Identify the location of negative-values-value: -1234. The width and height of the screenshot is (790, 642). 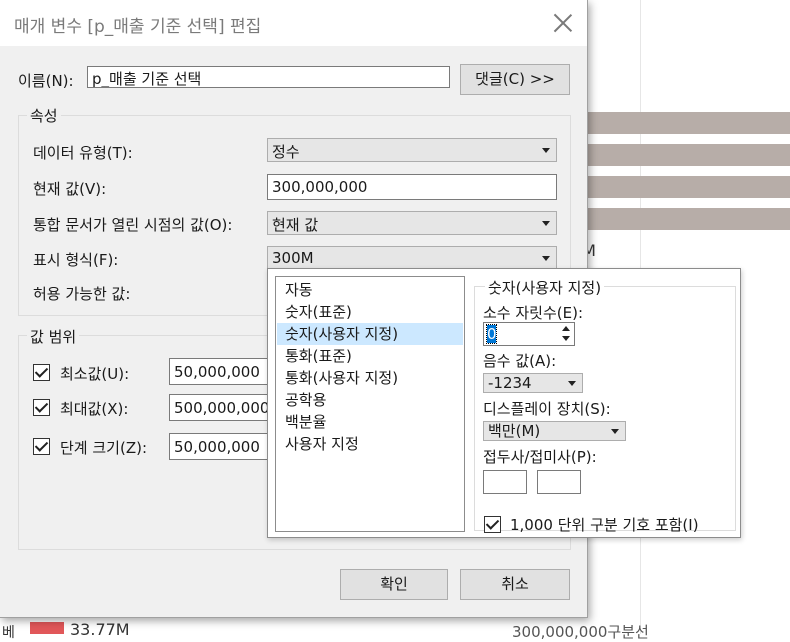
(510, 383).